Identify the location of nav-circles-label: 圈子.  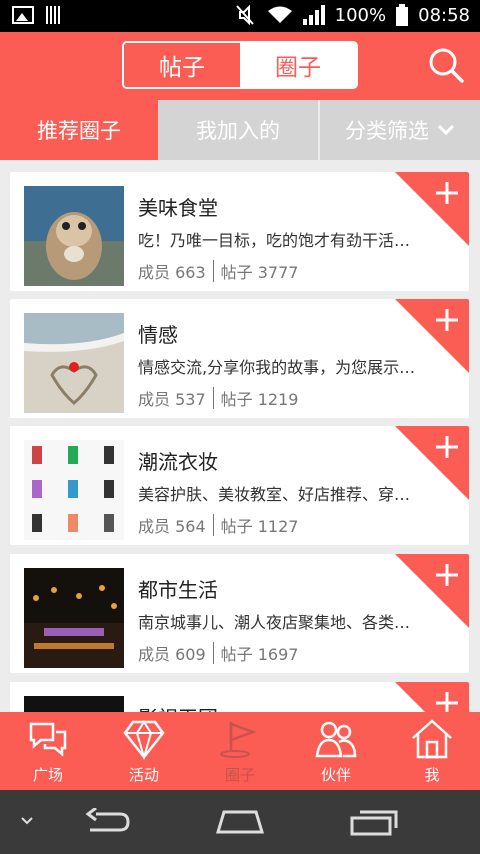
(239, 775).